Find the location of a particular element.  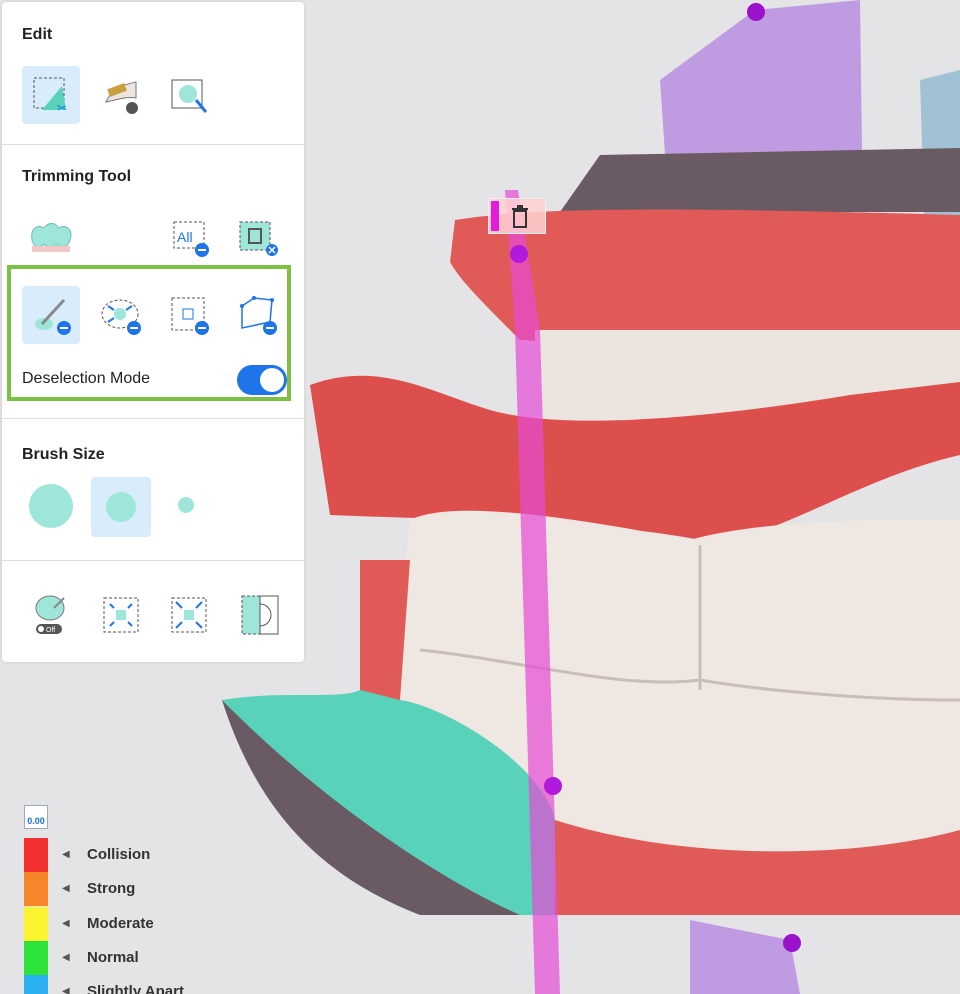

expand-selection-icon is located at coordinates (121, 615).